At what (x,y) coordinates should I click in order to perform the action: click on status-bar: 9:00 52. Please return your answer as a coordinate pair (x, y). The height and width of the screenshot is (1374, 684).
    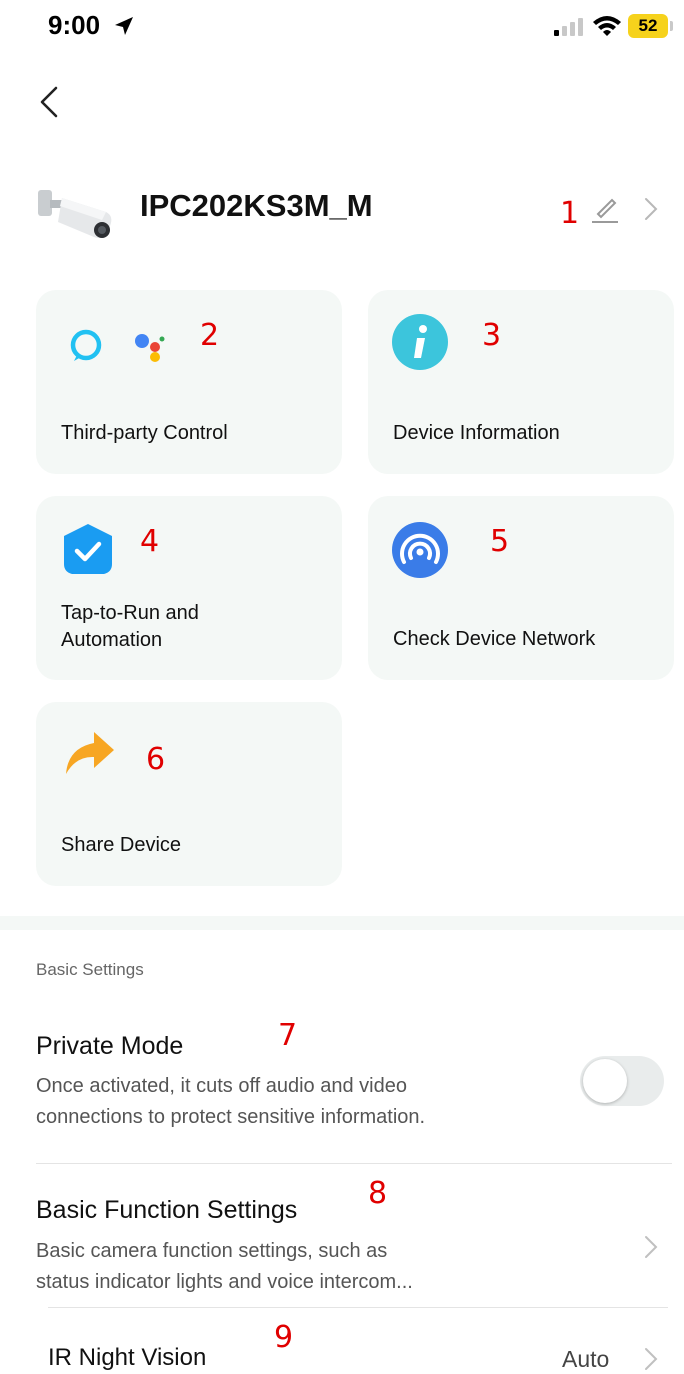
    Looking at the image, I should click on (342, 30).